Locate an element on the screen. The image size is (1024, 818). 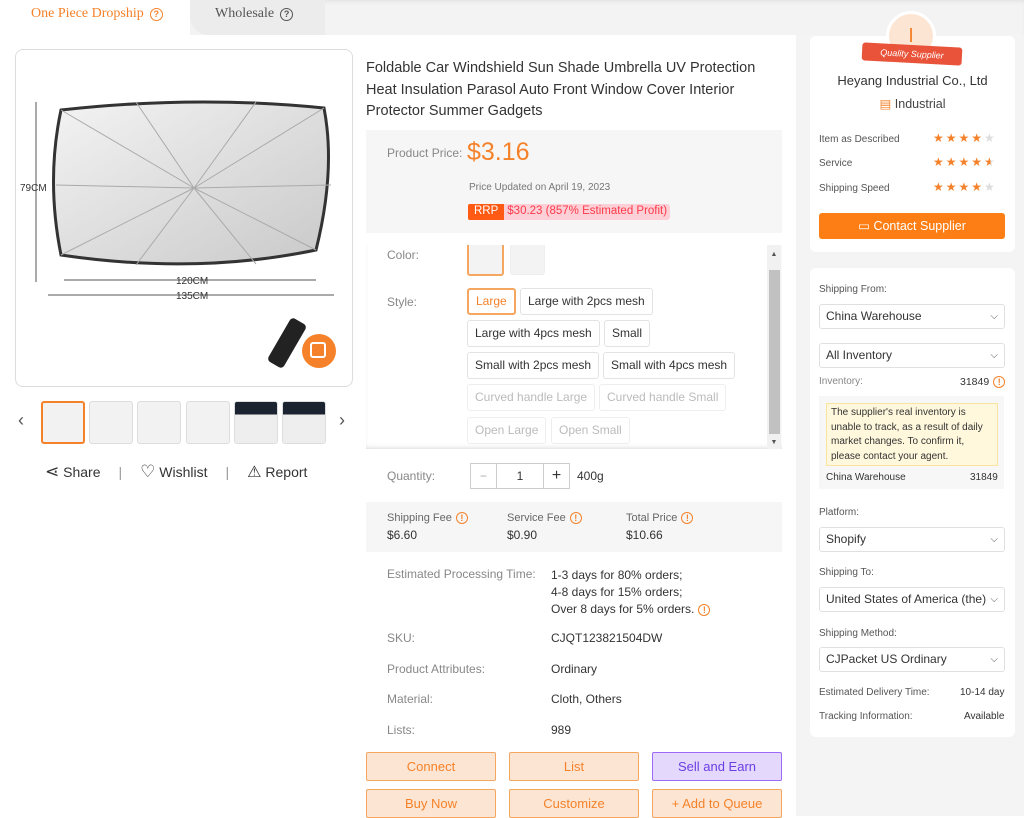
warning-icon: ⚠ is located at coordinates (254, 472).